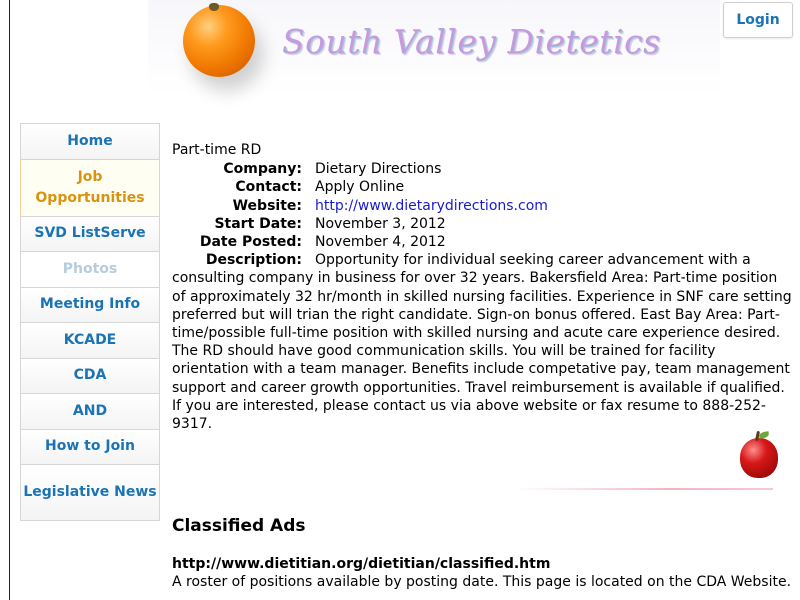  What do you see at coordinates (250, 242) in the screenshot?
I see `date-posted-label: Date Posted:` at bounding box center [250, 242].